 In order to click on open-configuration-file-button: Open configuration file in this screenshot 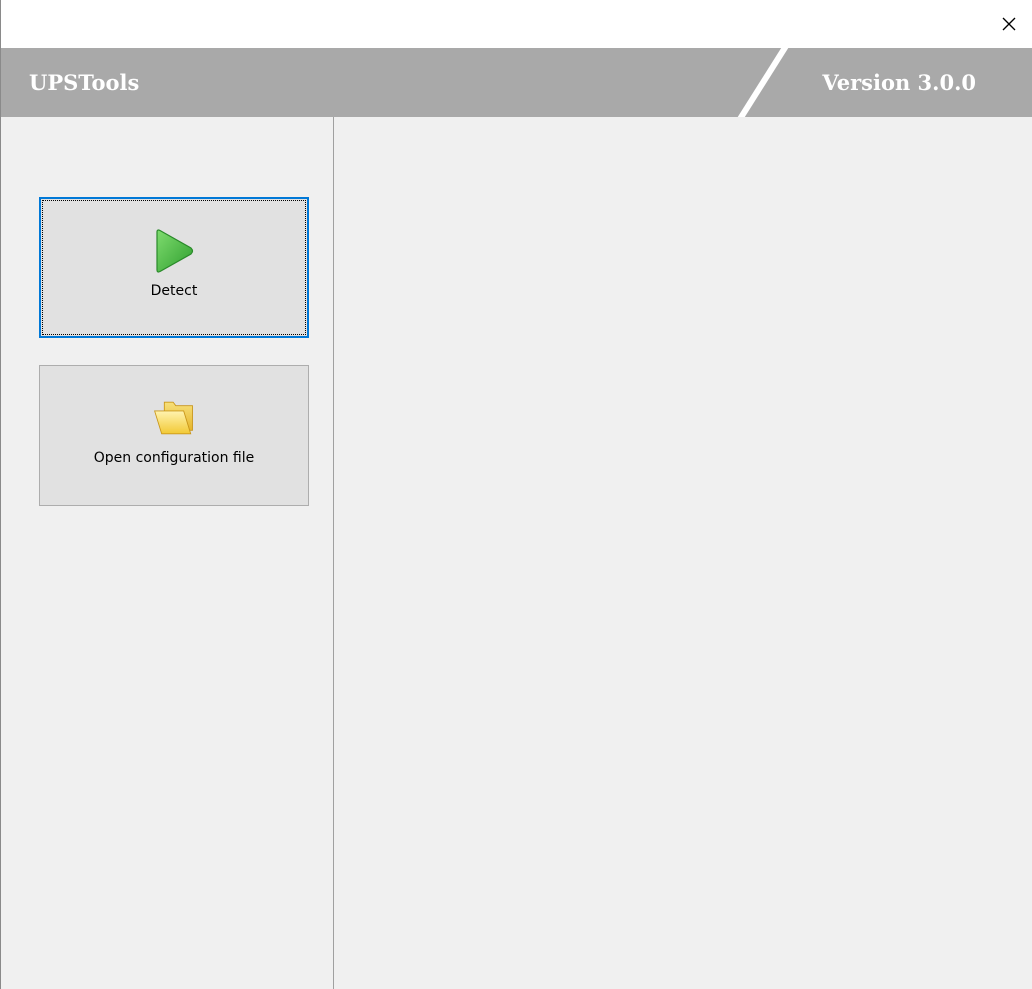, I will do `click(174, 435)`.